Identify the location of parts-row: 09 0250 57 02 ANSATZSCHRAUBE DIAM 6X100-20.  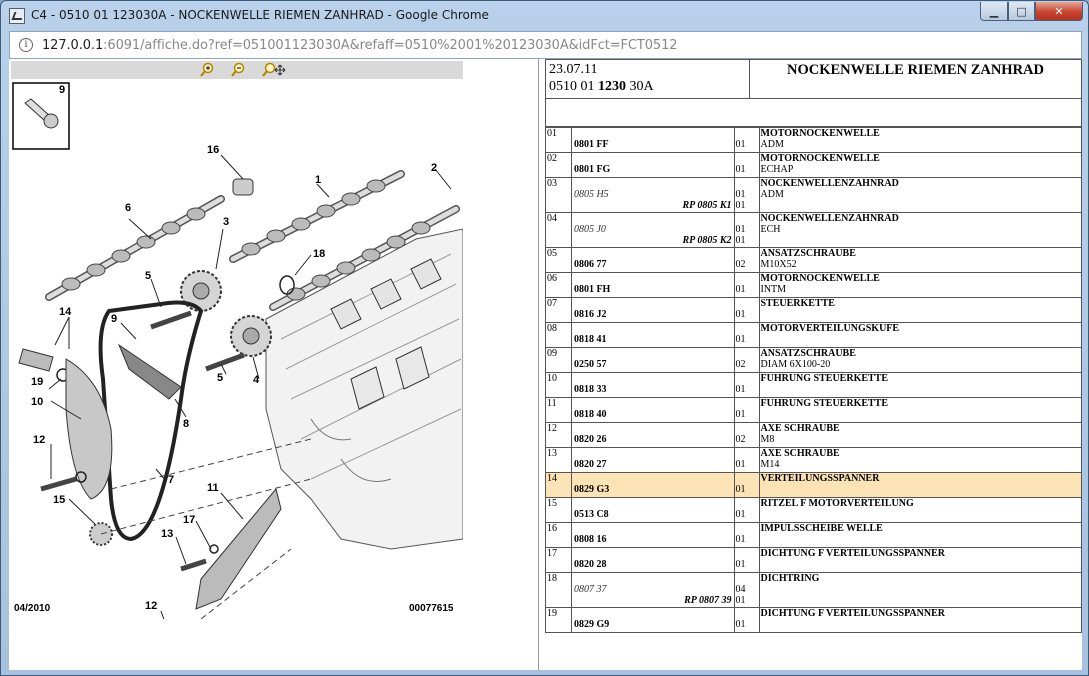
(813, 360).